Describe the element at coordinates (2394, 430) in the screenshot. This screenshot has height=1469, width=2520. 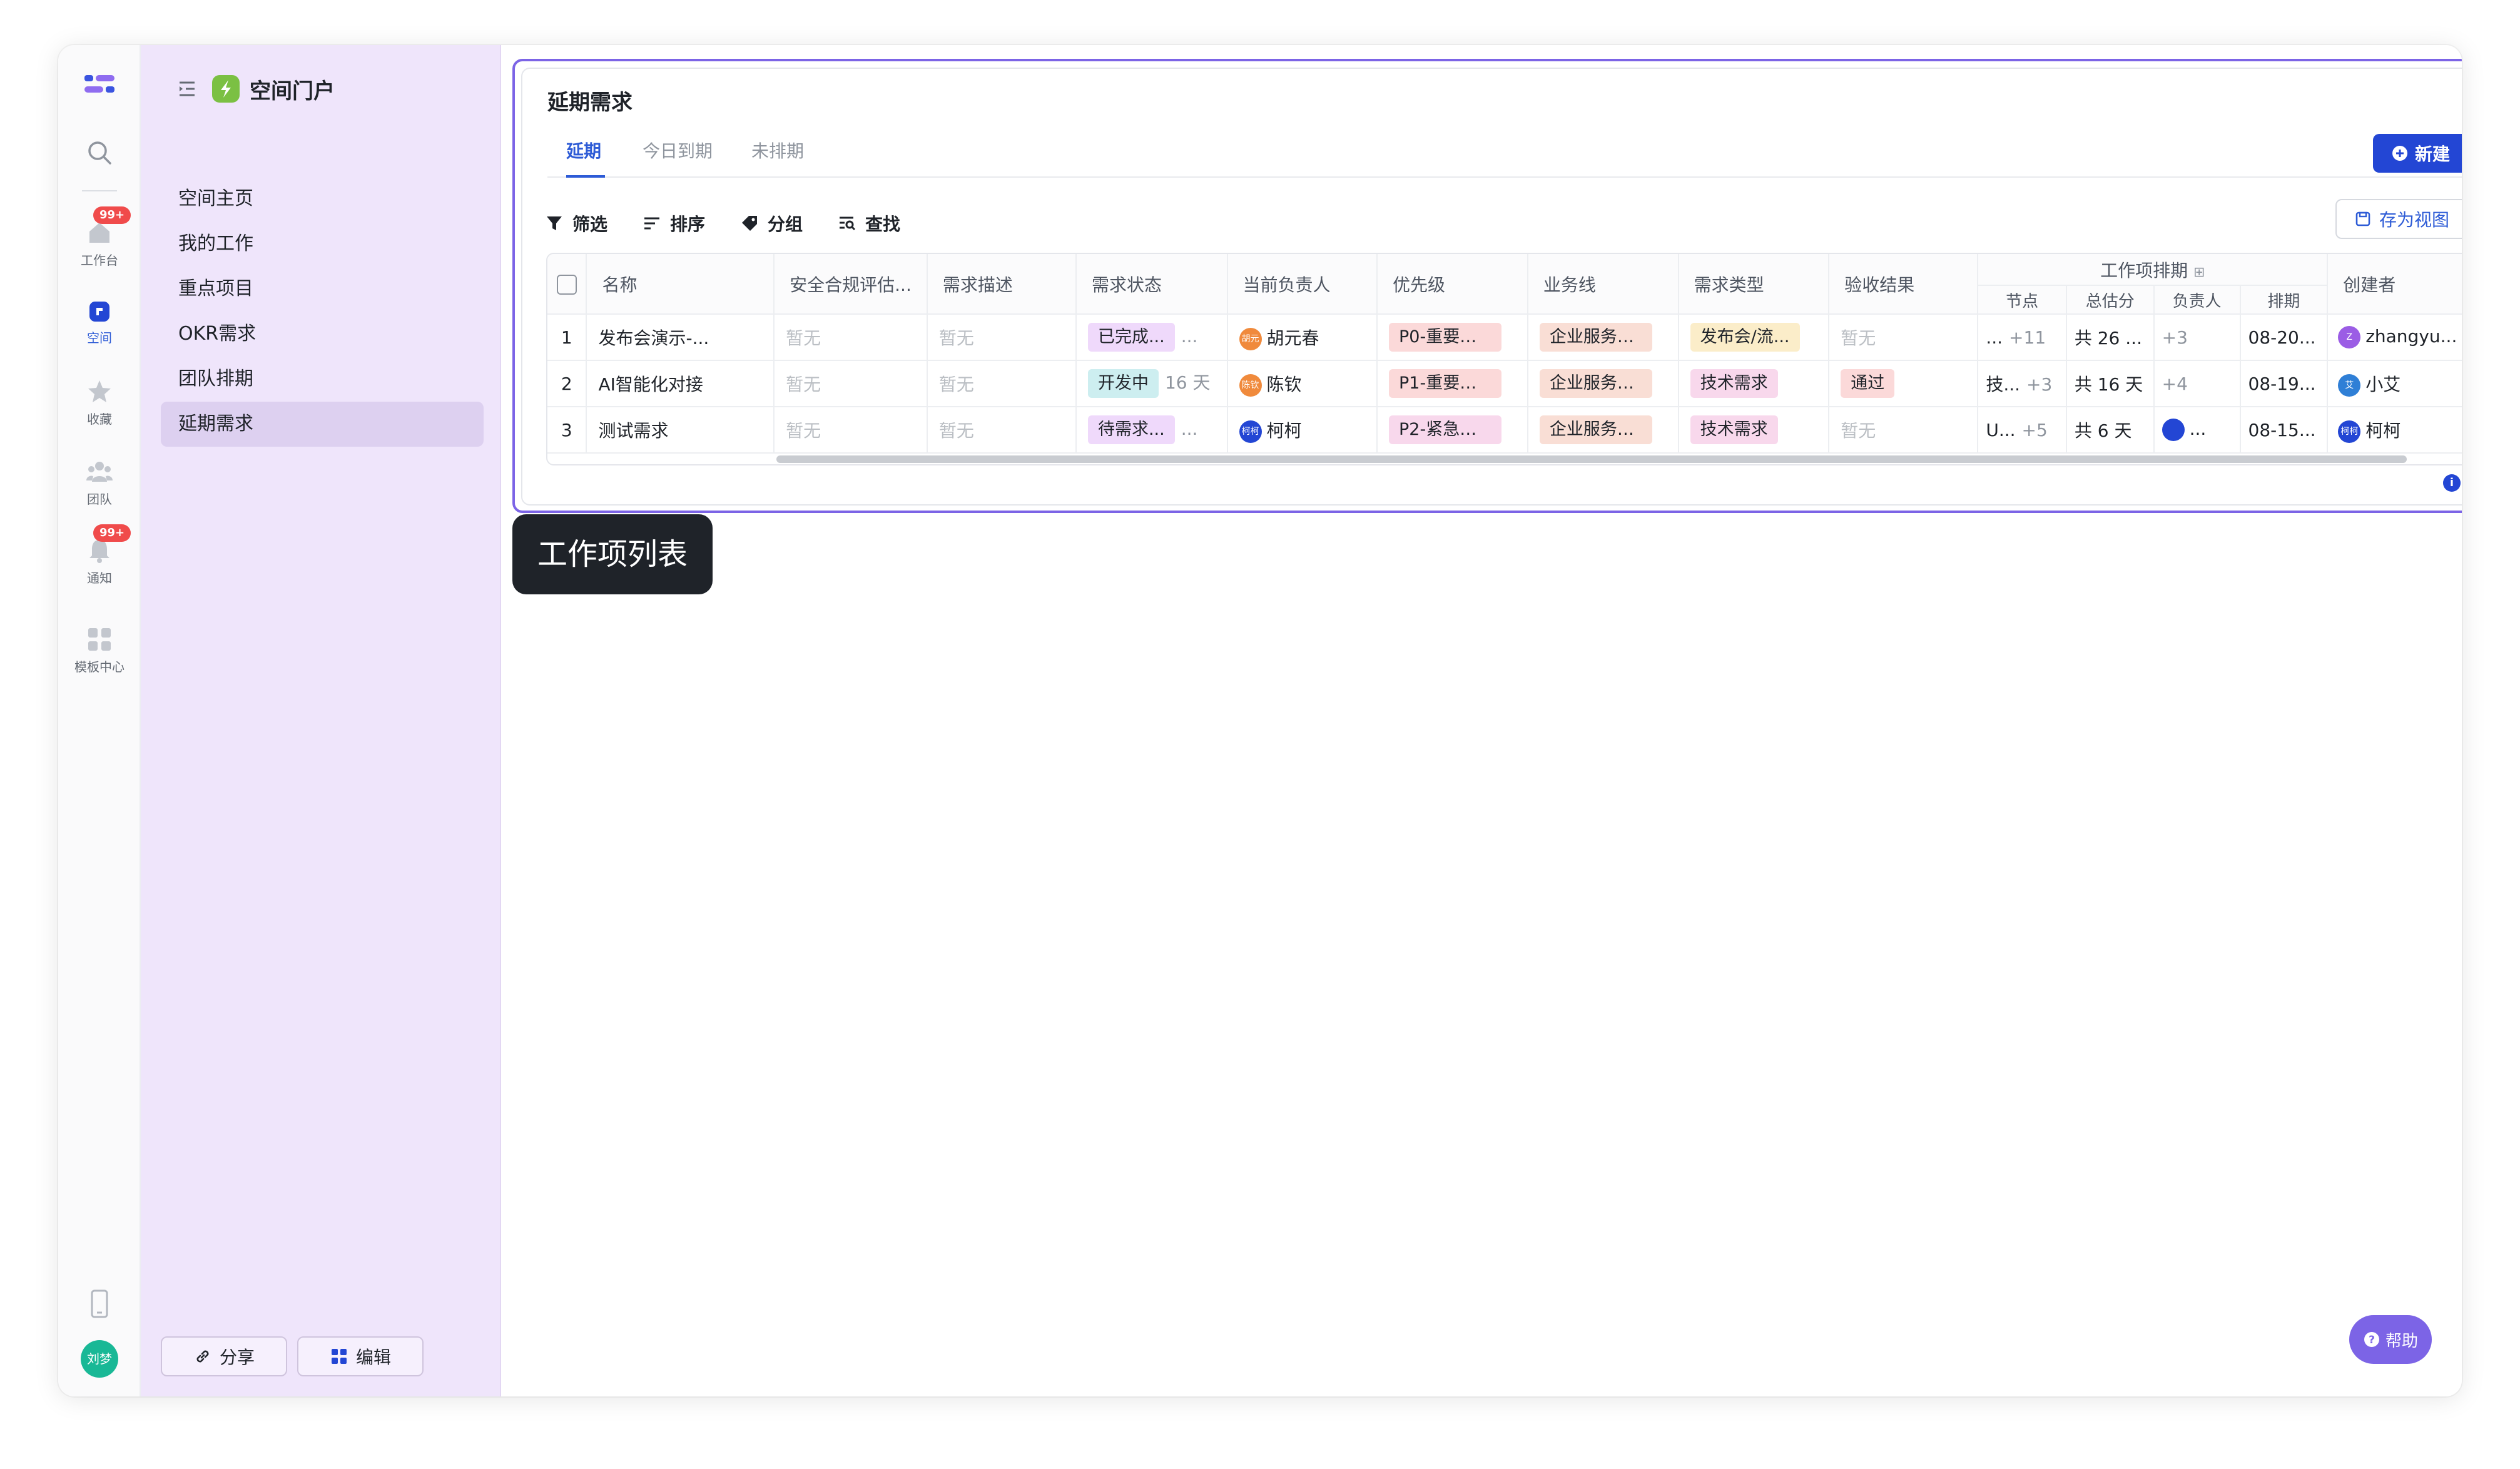
I see `cell-creator: 柯柯 柯柯` at that location.